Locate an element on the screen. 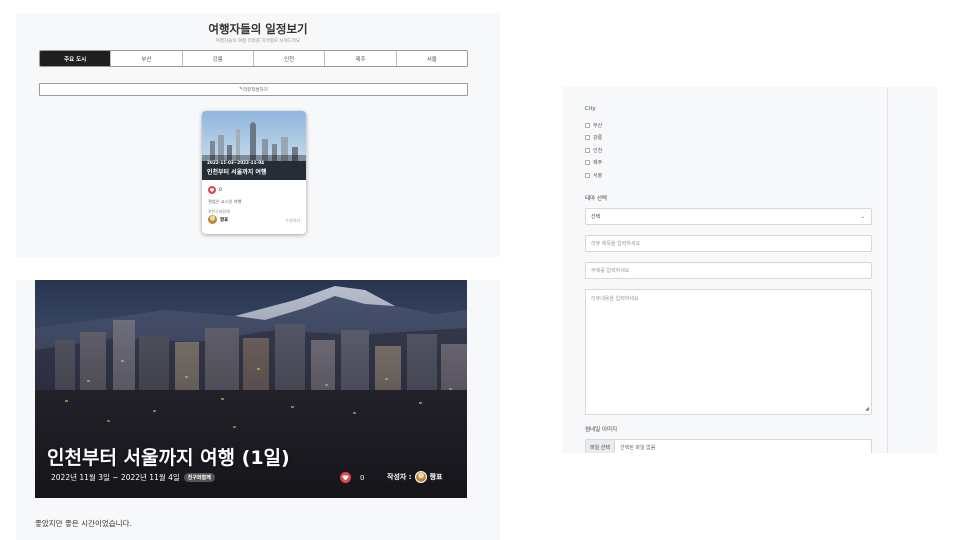 Image resolution: width=960 pixels, height=540 pixels. tab-incheon: 인천 is located at coordinates (288, 58).